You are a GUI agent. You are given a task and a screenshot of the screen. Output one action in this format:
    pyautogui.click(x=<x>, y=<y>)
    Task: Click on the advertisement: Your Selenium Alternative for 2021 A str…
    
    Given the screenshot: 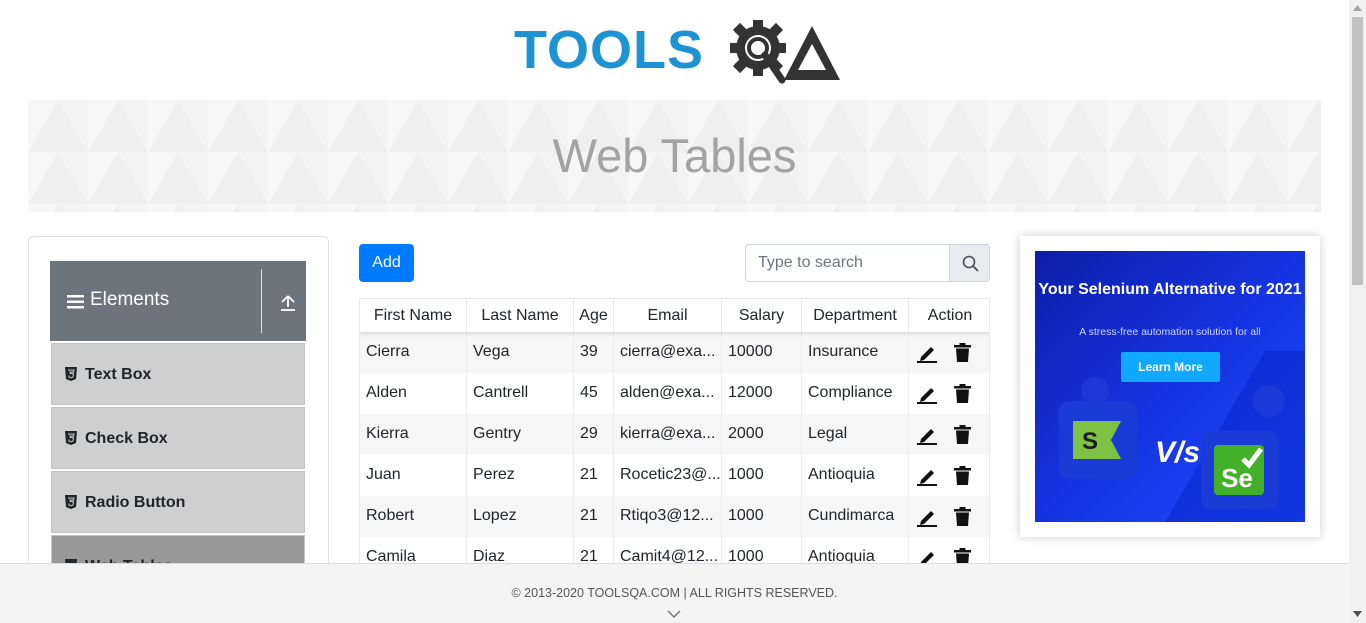 What is the action you would take?
    pyautogui.click(x=1170, y=386)
    